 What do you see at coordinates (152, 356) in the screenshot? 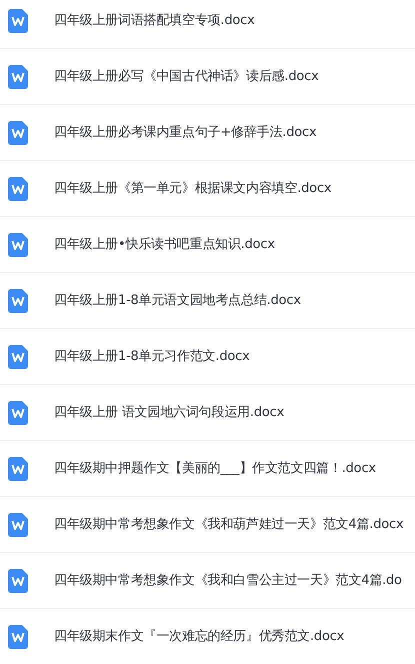
I see `file-name: 四年级上册1-8单元习作范文.docx` at bounding box center [152, 356].